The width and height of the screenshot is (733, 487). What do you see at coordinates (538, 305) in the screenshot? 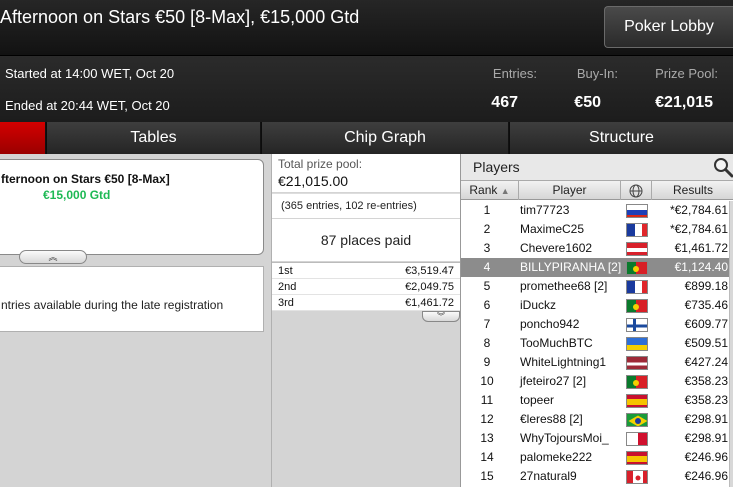
I see `player-name: iDuckz` at bounding box center [538, 305].